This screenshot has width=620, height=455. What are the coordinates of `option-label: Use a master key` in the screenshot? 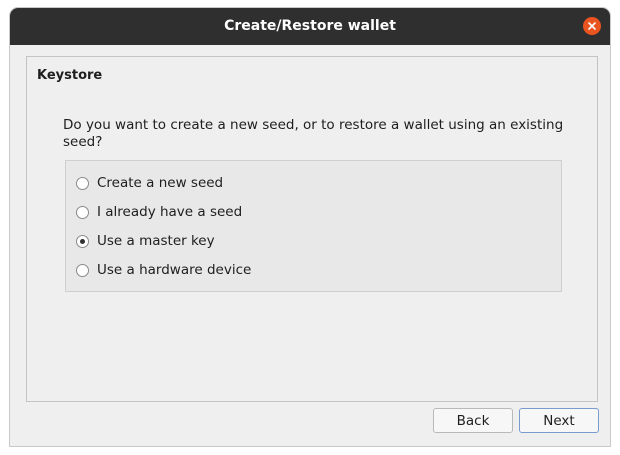 It's located at (156, 241).